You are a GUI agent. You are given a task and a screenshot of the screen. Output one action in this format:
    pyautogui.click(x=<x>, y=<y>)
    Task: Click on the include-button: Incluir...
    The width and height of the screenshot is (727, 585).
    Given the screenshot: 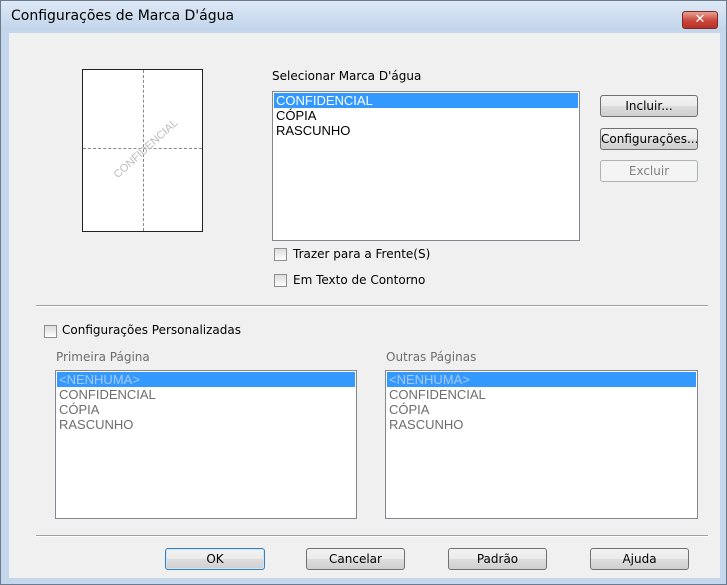 What is the action you would take?
    pyautogui.click(x=649, y=106)
    